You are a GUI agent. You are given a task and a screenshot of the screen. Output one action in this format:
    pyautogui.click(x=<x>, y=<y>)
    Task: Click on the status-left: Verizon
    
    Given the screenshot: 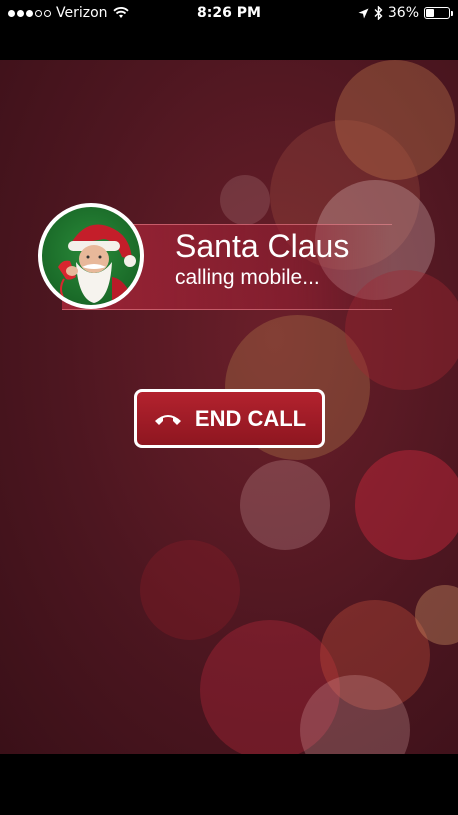 What is the action you would take?
    pyautogui.click(x=68, y=13)
    